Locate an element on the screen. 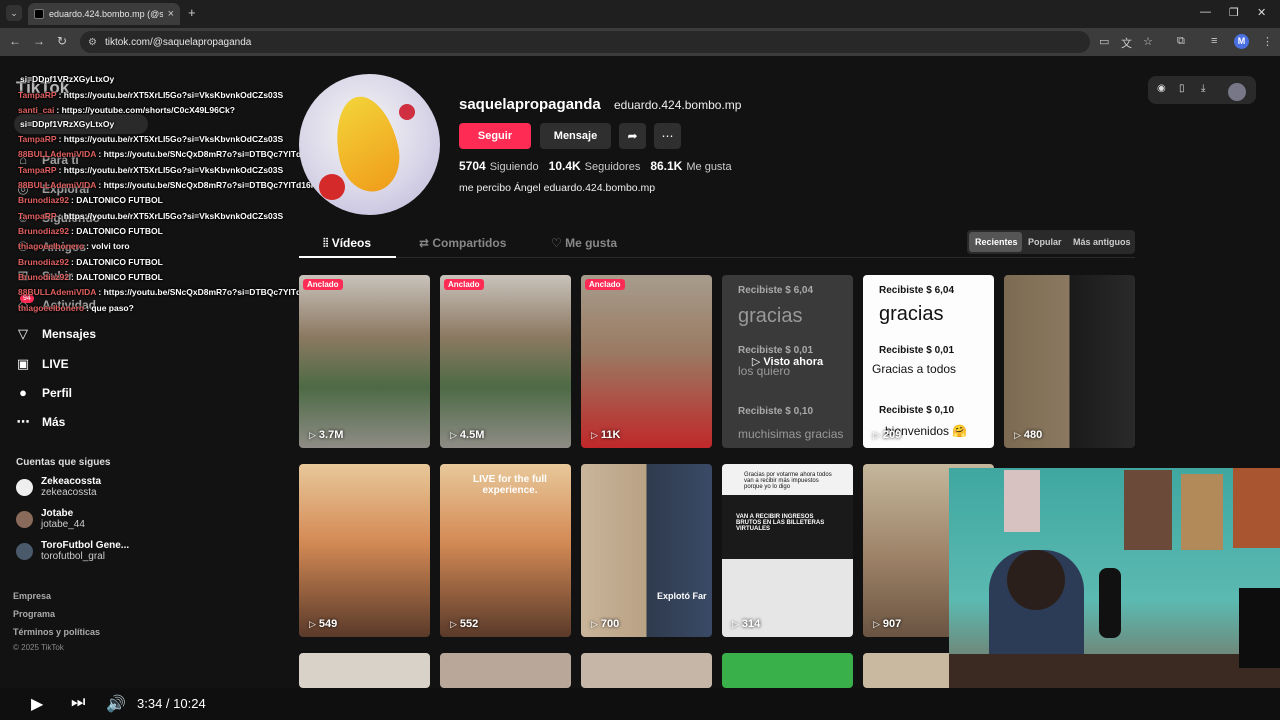 The height and width of the screenshot is (720, 1280). profile-nickname: eduardo.424.bombo.mp is located at coordinates (678, 105).